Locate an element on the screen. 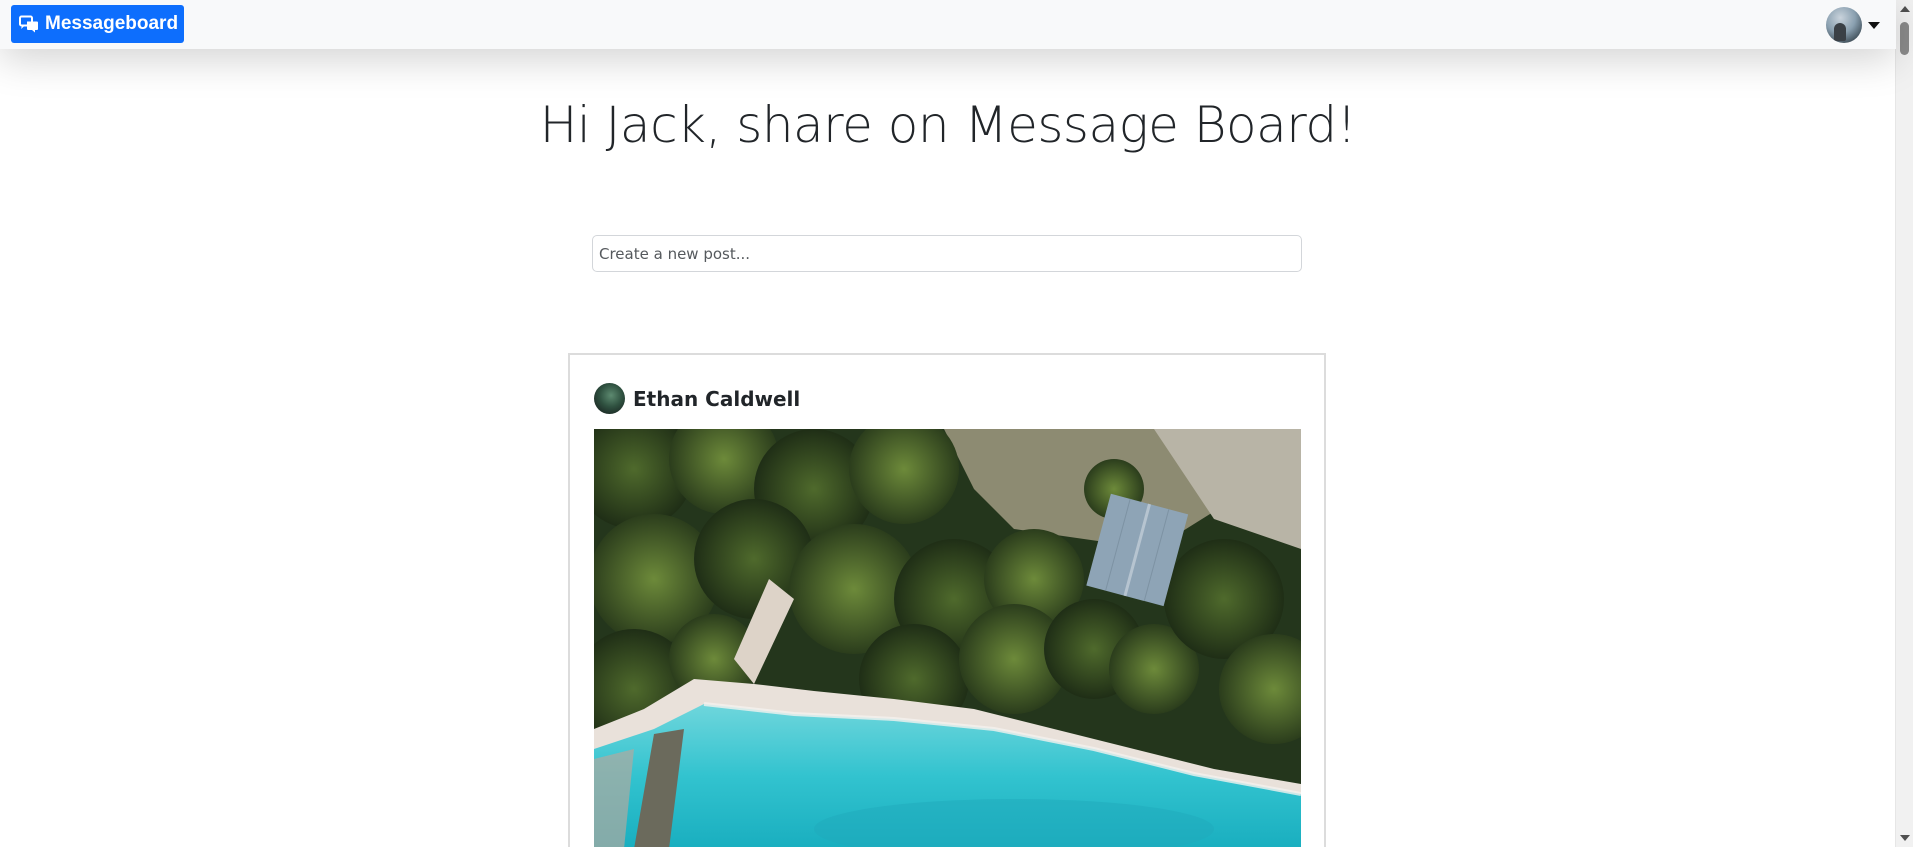 The width and height of the screenshot is (1913, 847). brand-label: Messageboard is located at coordinates (112, 23).